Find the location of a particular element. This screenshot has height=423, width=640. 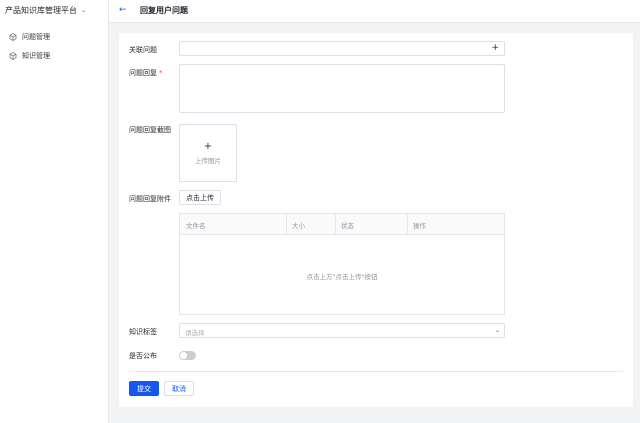

tag-select-placeholder: 请选择 is located at coordinates (195, 333).